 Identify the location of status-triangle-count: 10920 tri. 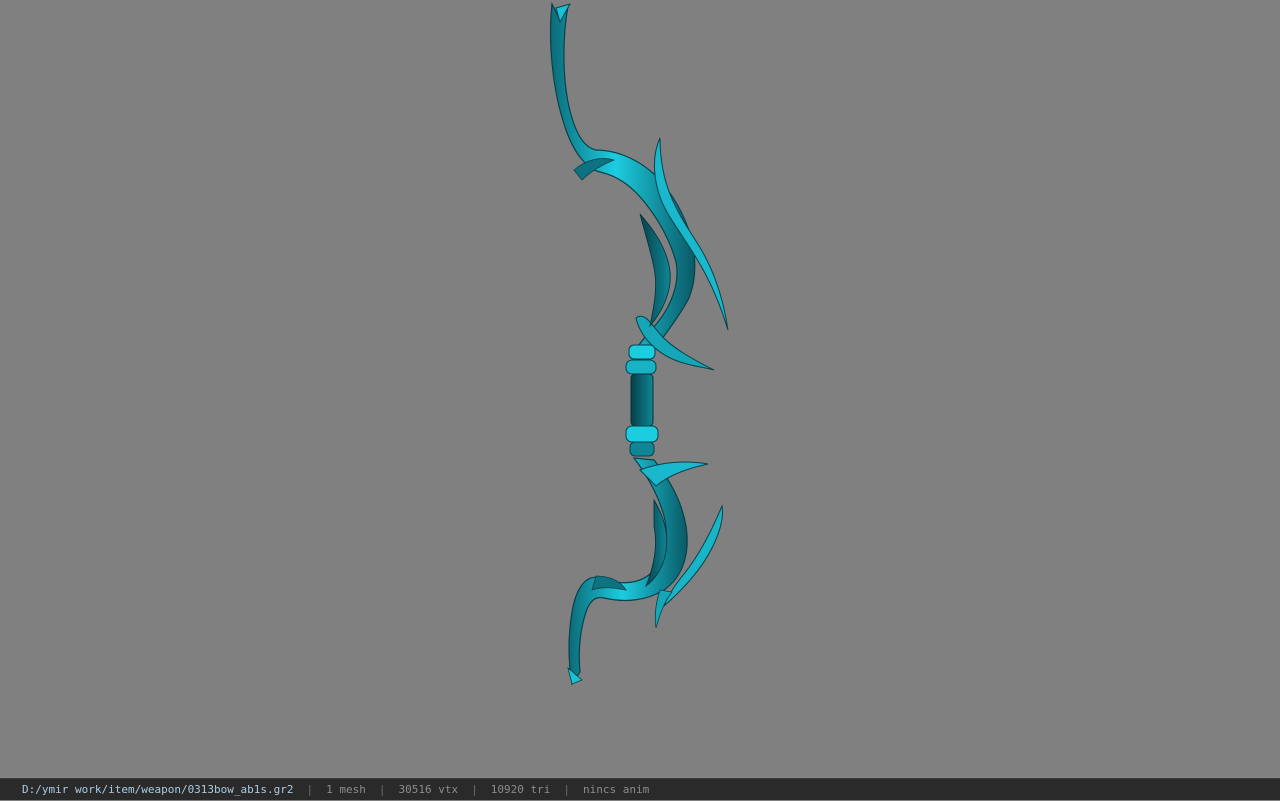
(520, 789).